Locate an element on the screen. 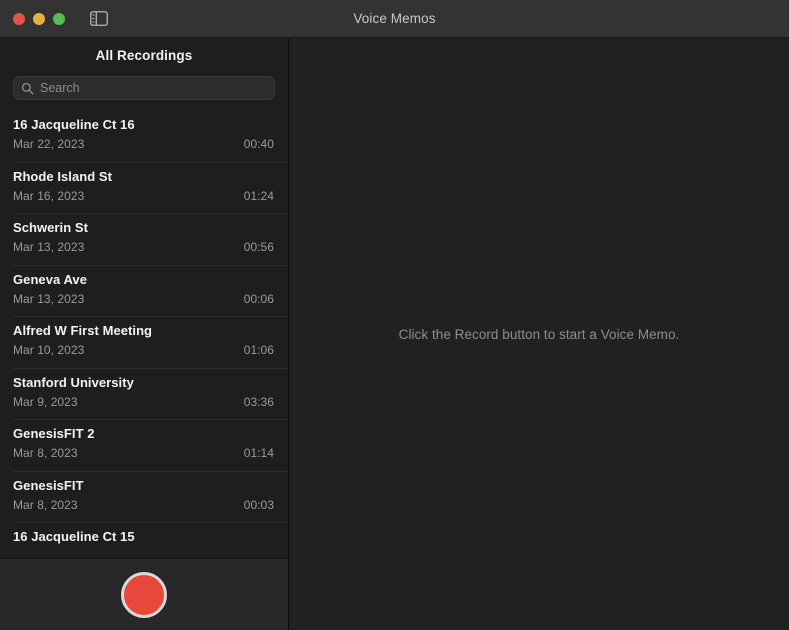  recording-row: 16 Jacqueline Ct 15 is located at coordinates (144, 540).